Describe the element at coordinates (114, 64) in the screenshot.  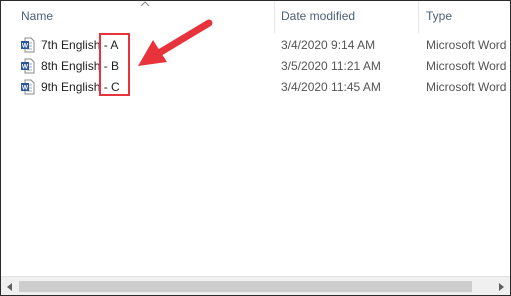
I see `annotation-highlight-box` at that location.